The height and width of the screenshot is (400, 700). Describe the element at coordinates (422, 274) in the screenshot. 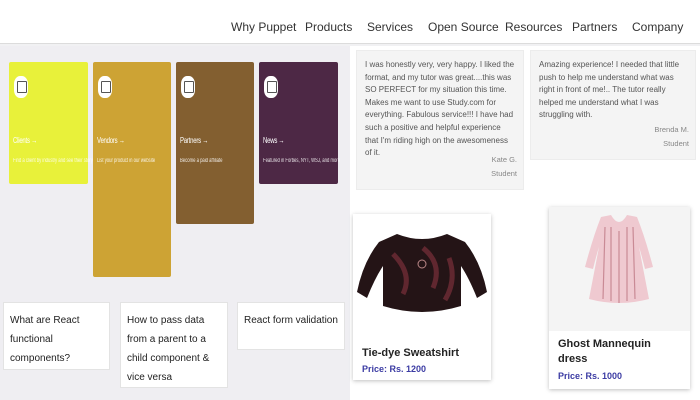

I see `sweatshirt-image` at that location.